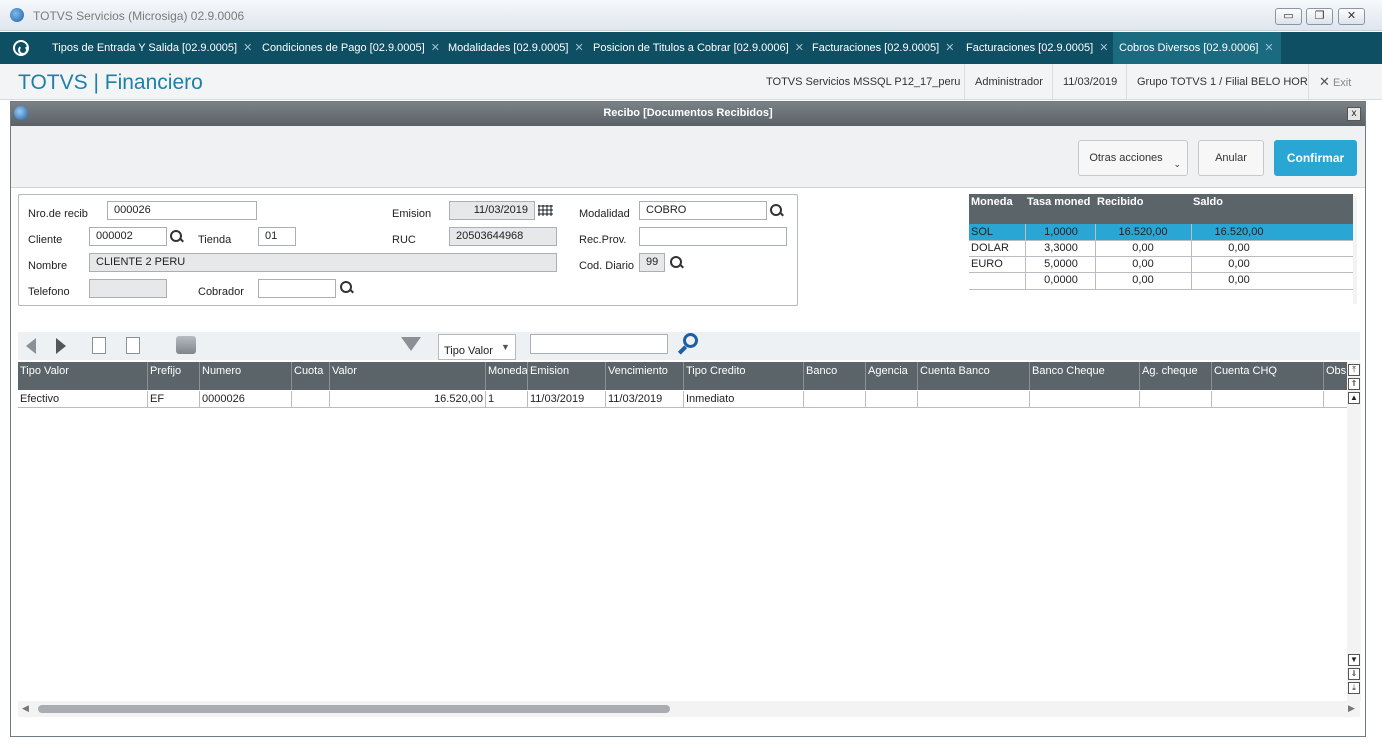  What do you see at coordinates (703, 210) in the screenshot?
I see `modalidad-input: COBRO` at bounding box center [703, 210].